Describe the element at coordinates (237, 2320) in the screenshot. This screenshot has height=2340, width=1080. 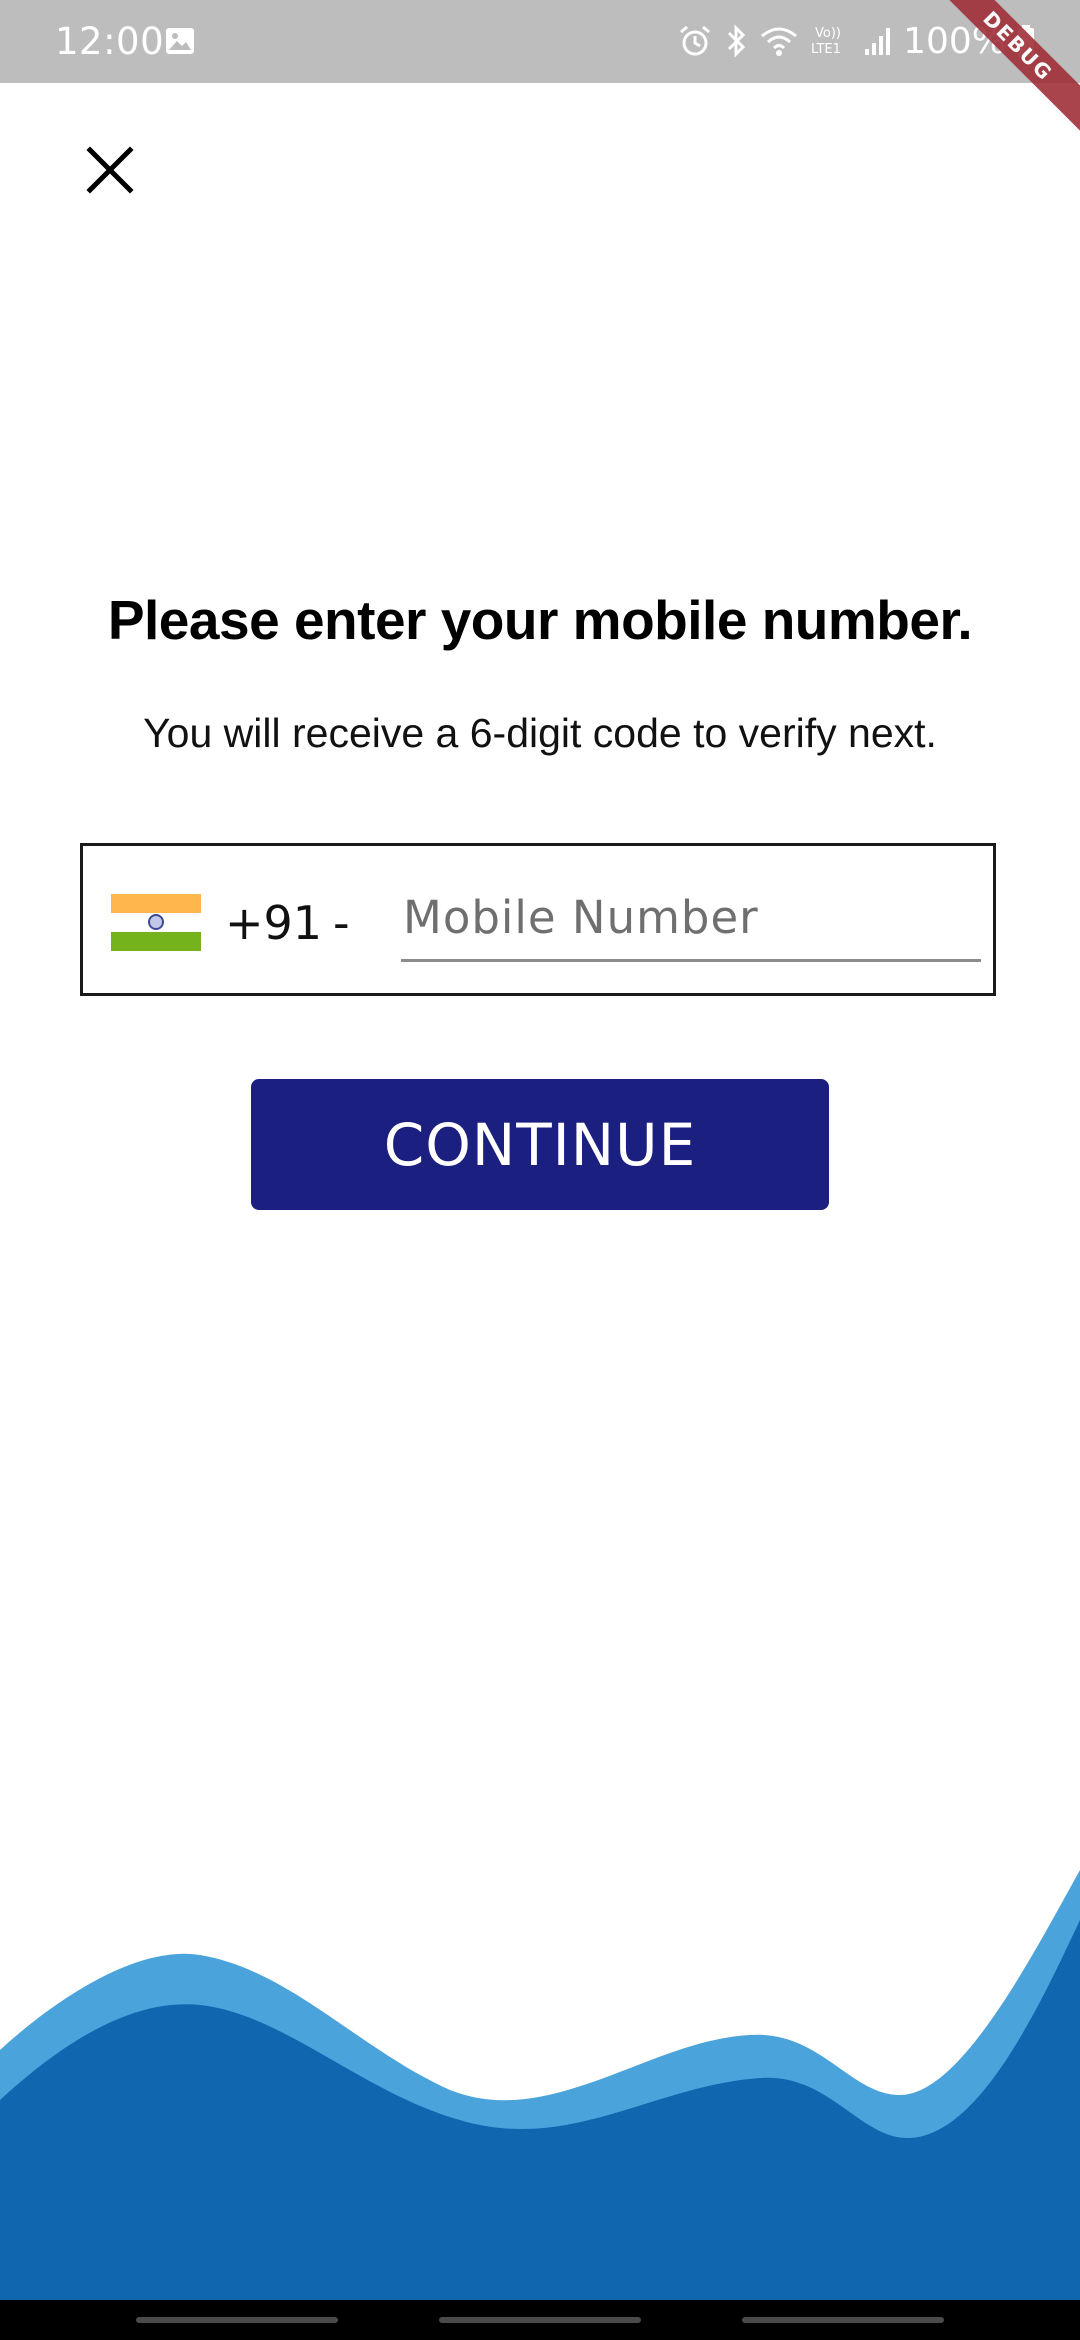
I see `nav-recents-handle` at that location.